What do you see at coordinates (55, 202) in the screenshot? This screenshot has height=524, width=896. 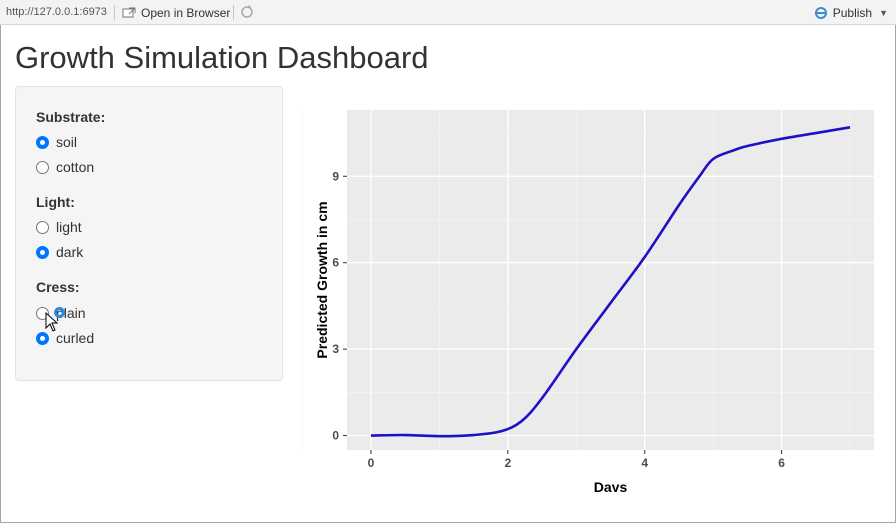 I see `light-label: Light:` at bounding box center [55, 202].